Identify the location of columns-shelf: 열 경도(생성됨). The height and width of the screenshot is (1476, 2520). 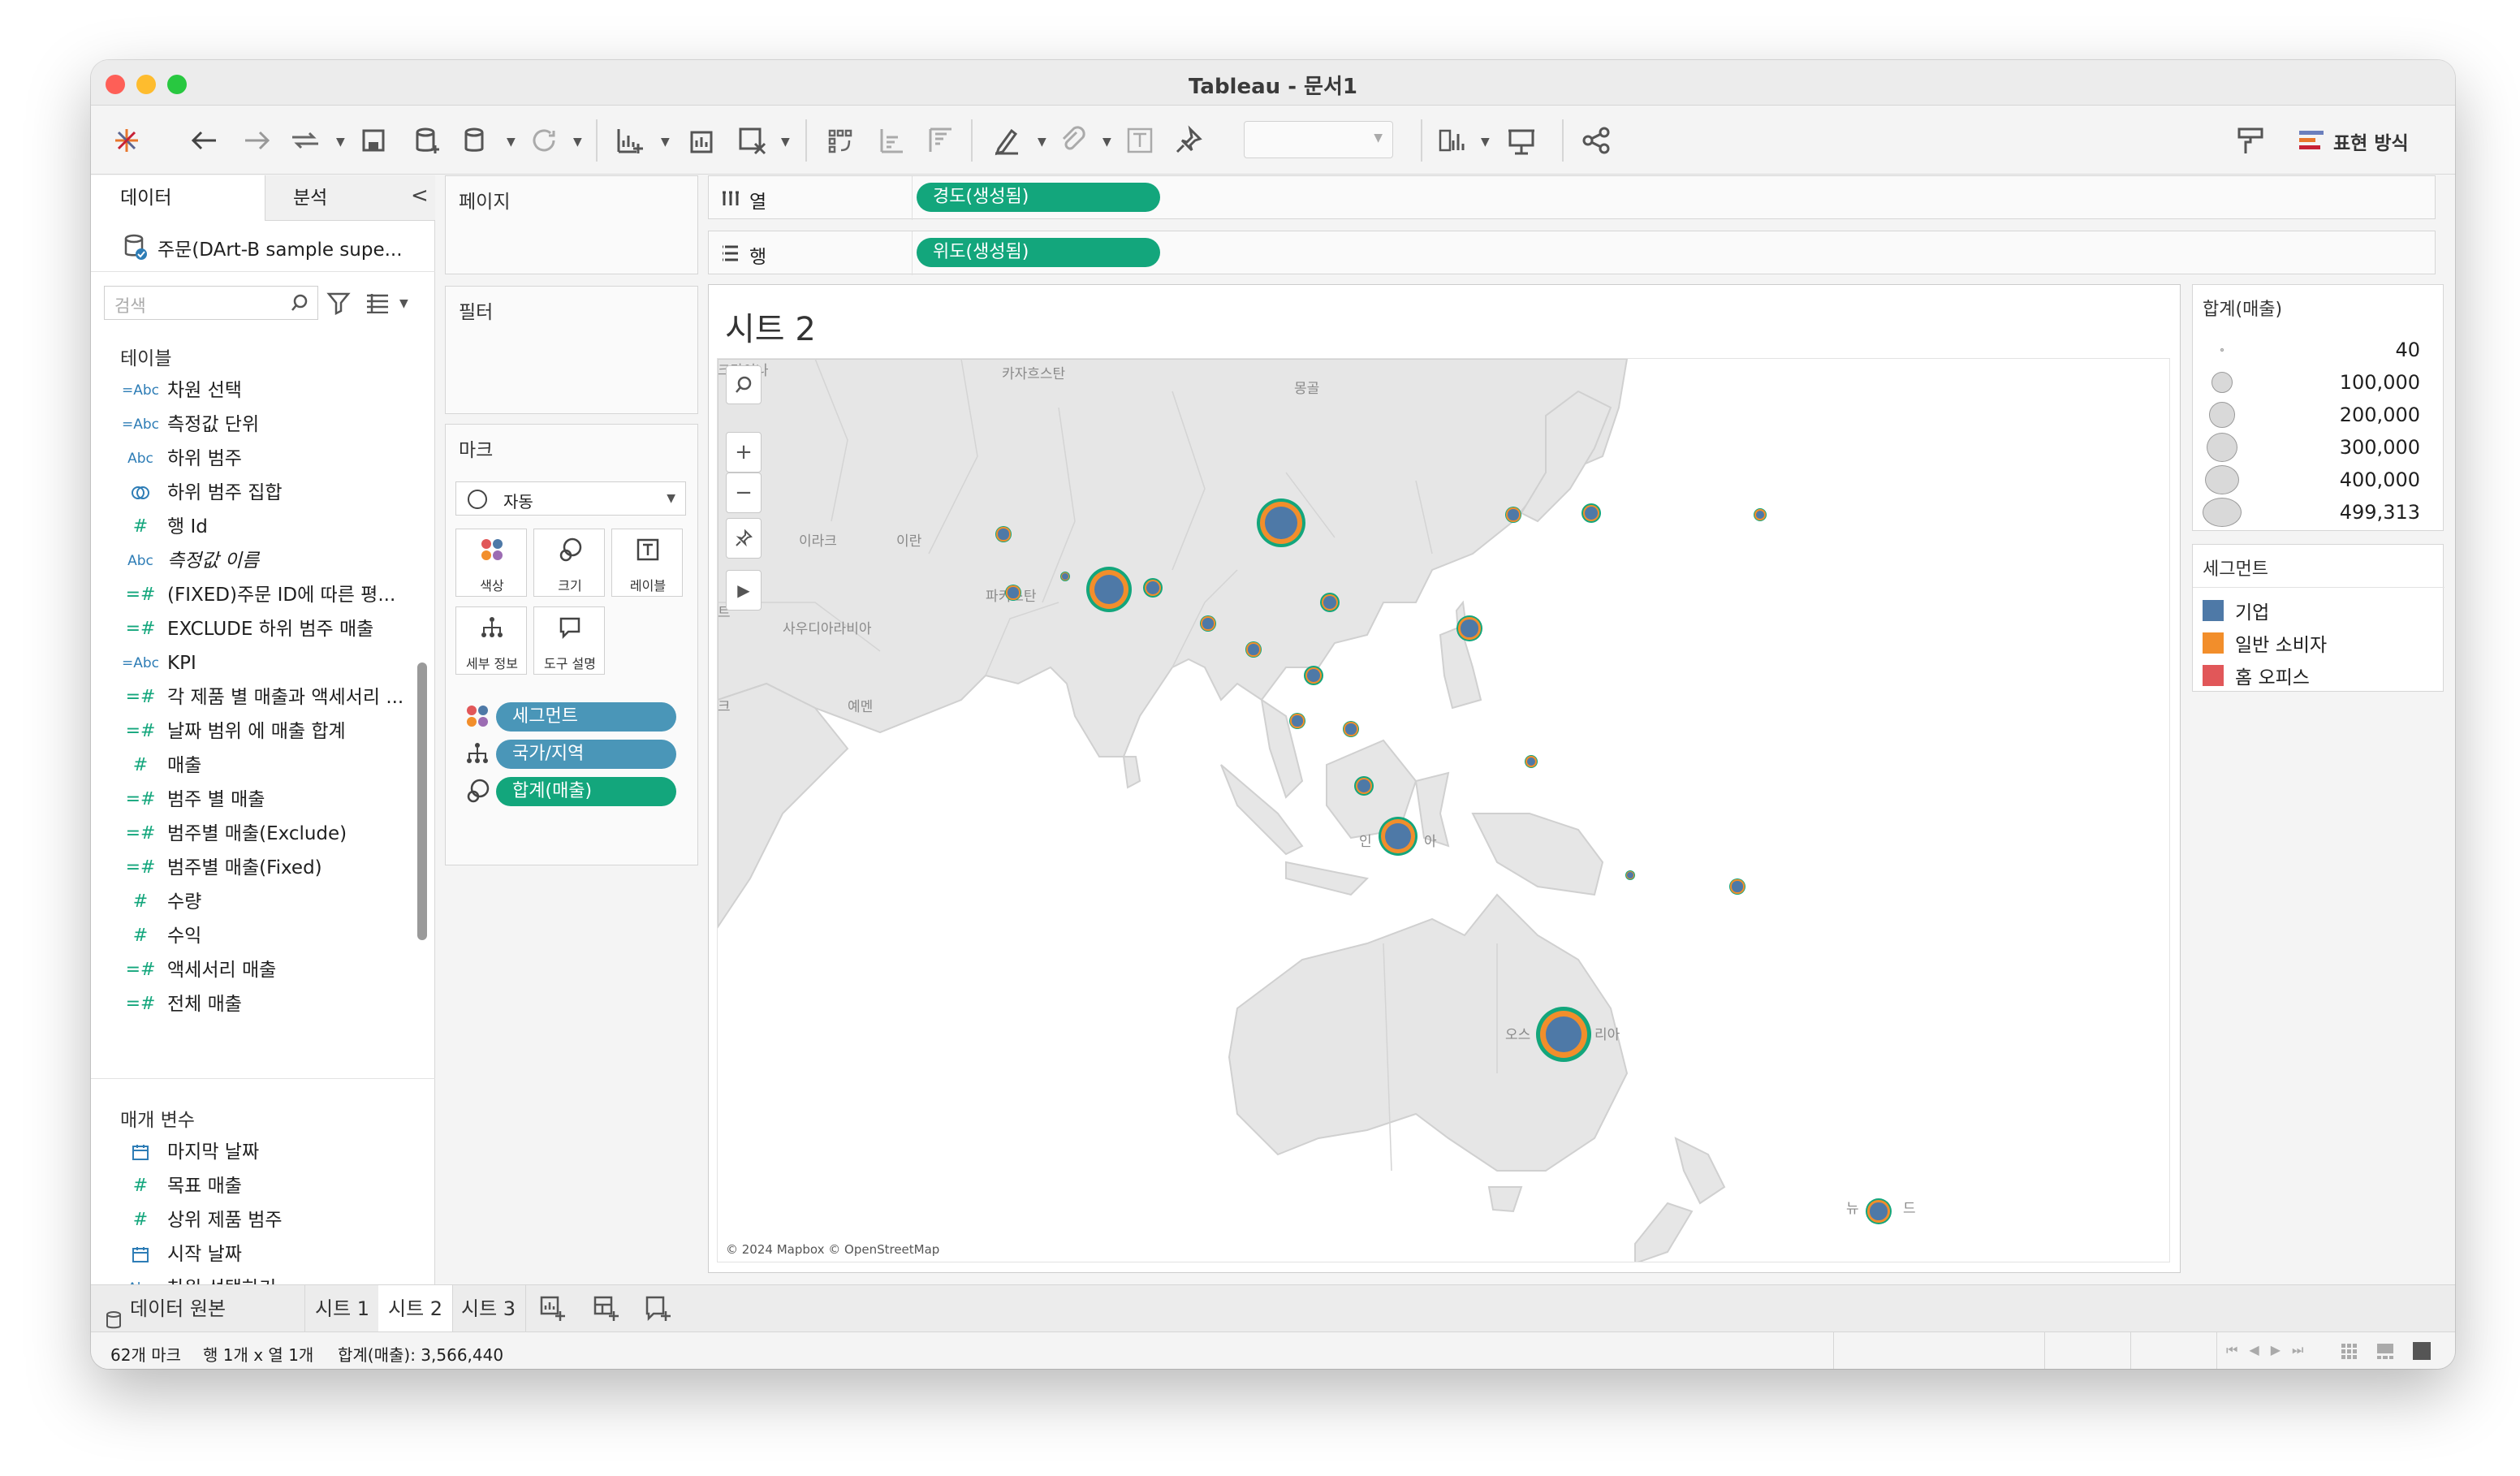
(1572, 197).